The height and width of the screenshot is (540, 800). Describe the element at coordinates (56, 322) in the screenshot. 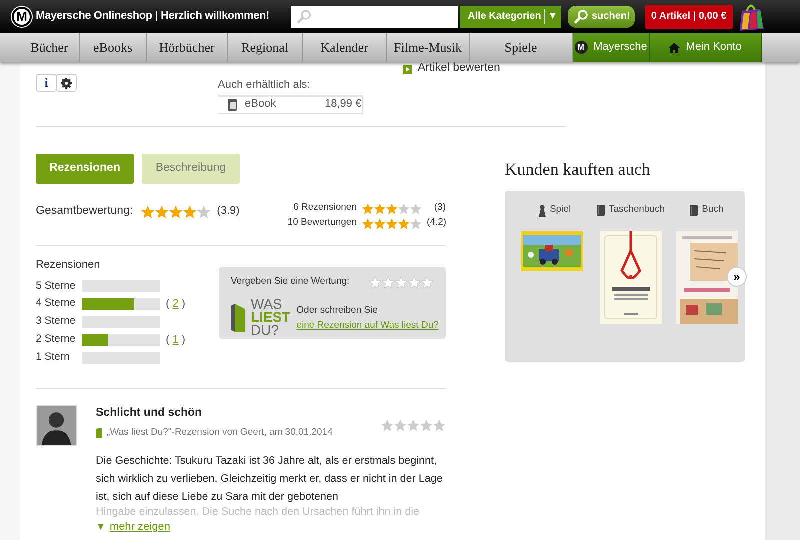

I see `star-level-label: 3 Sterne` at that location.